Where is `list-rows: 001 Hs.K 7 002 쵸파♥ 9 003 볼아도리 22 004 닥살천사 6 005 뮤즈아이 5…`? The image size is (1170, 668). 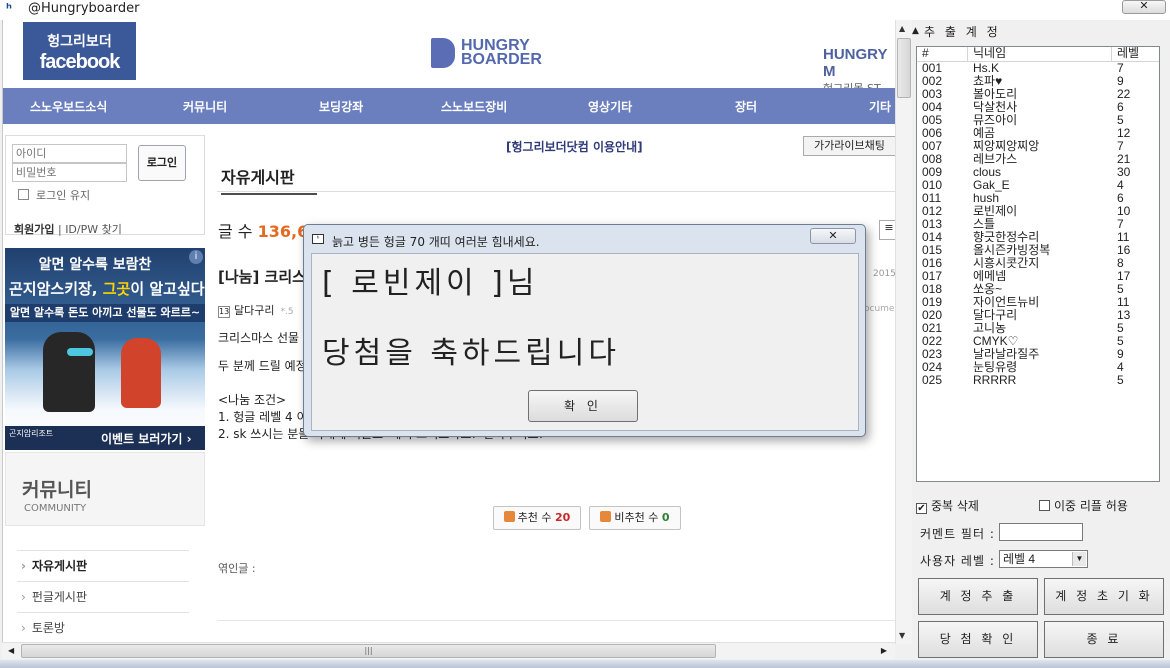 list-rows: 001 Hs.K 7 002 쵸파♥ 9 003 볼아도리 22 004 닥살천사 6 005 뮤즈아이 5… is located at coordinates (1038, 224).